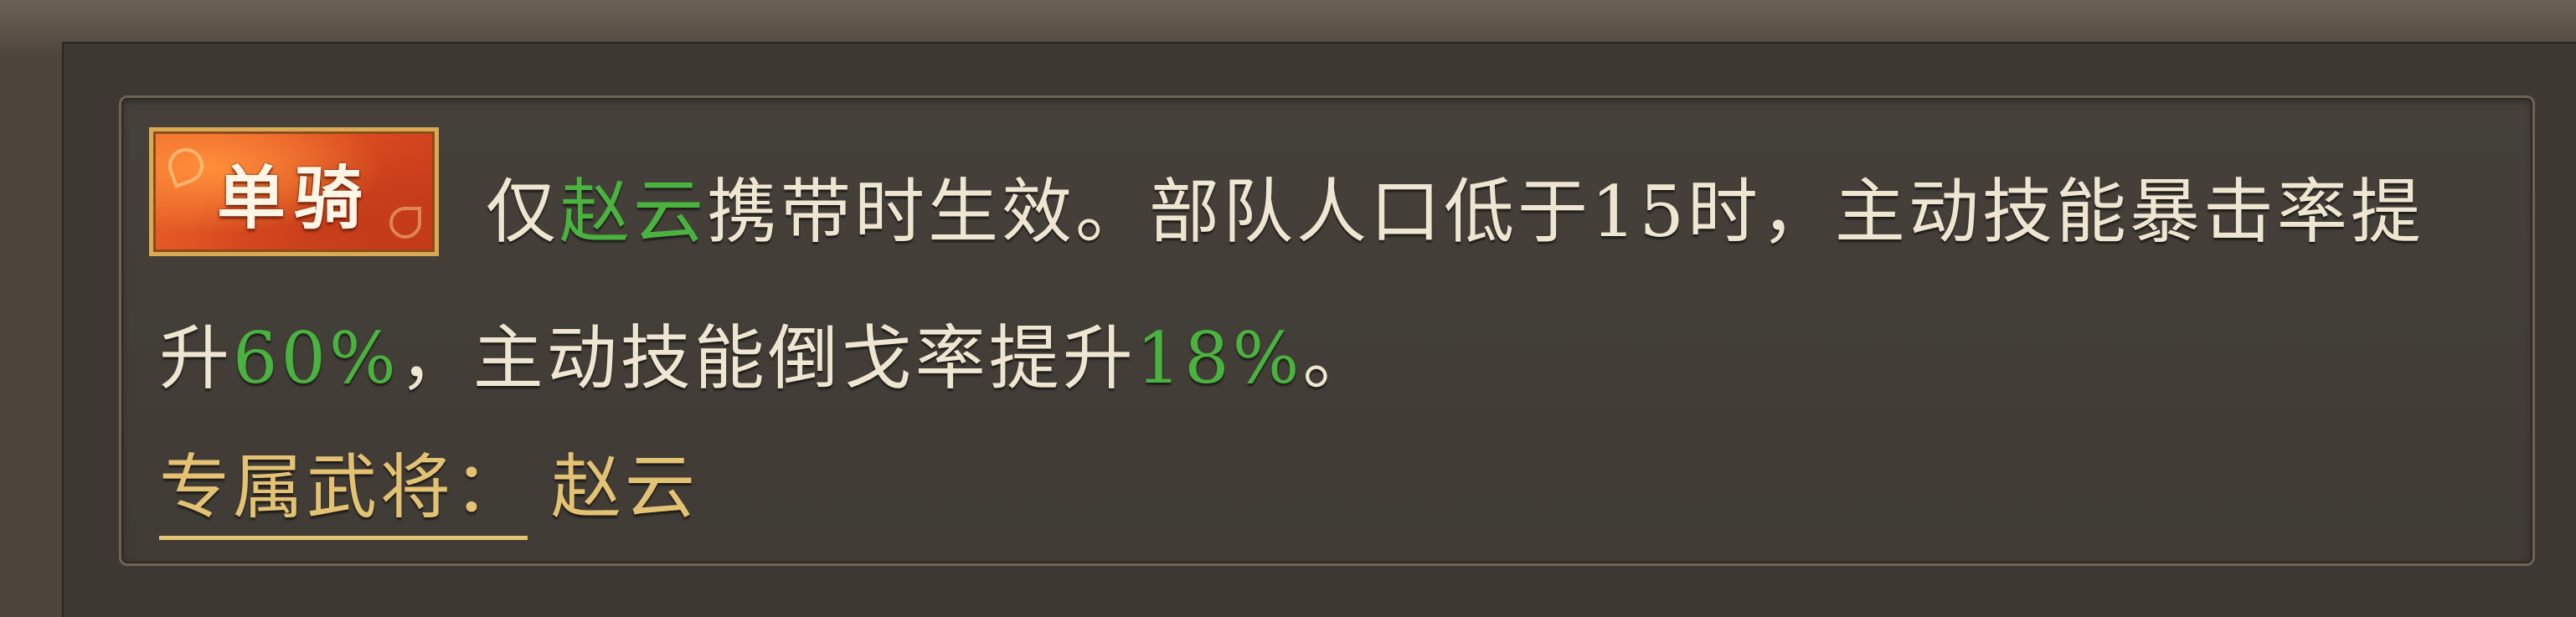  Describe the element at coordinates (633, 212) in the screenshot. I see `desc-hero-name: 赵云` at that location.